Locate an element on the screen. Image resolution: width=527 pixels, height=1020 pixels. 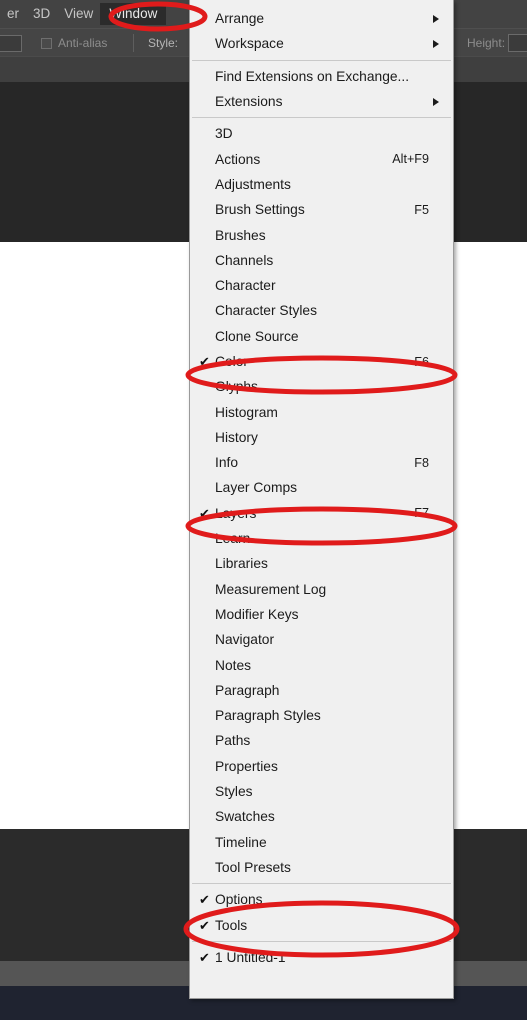
menu-item-shortcut: F8 is located at coordinates (421, 462).